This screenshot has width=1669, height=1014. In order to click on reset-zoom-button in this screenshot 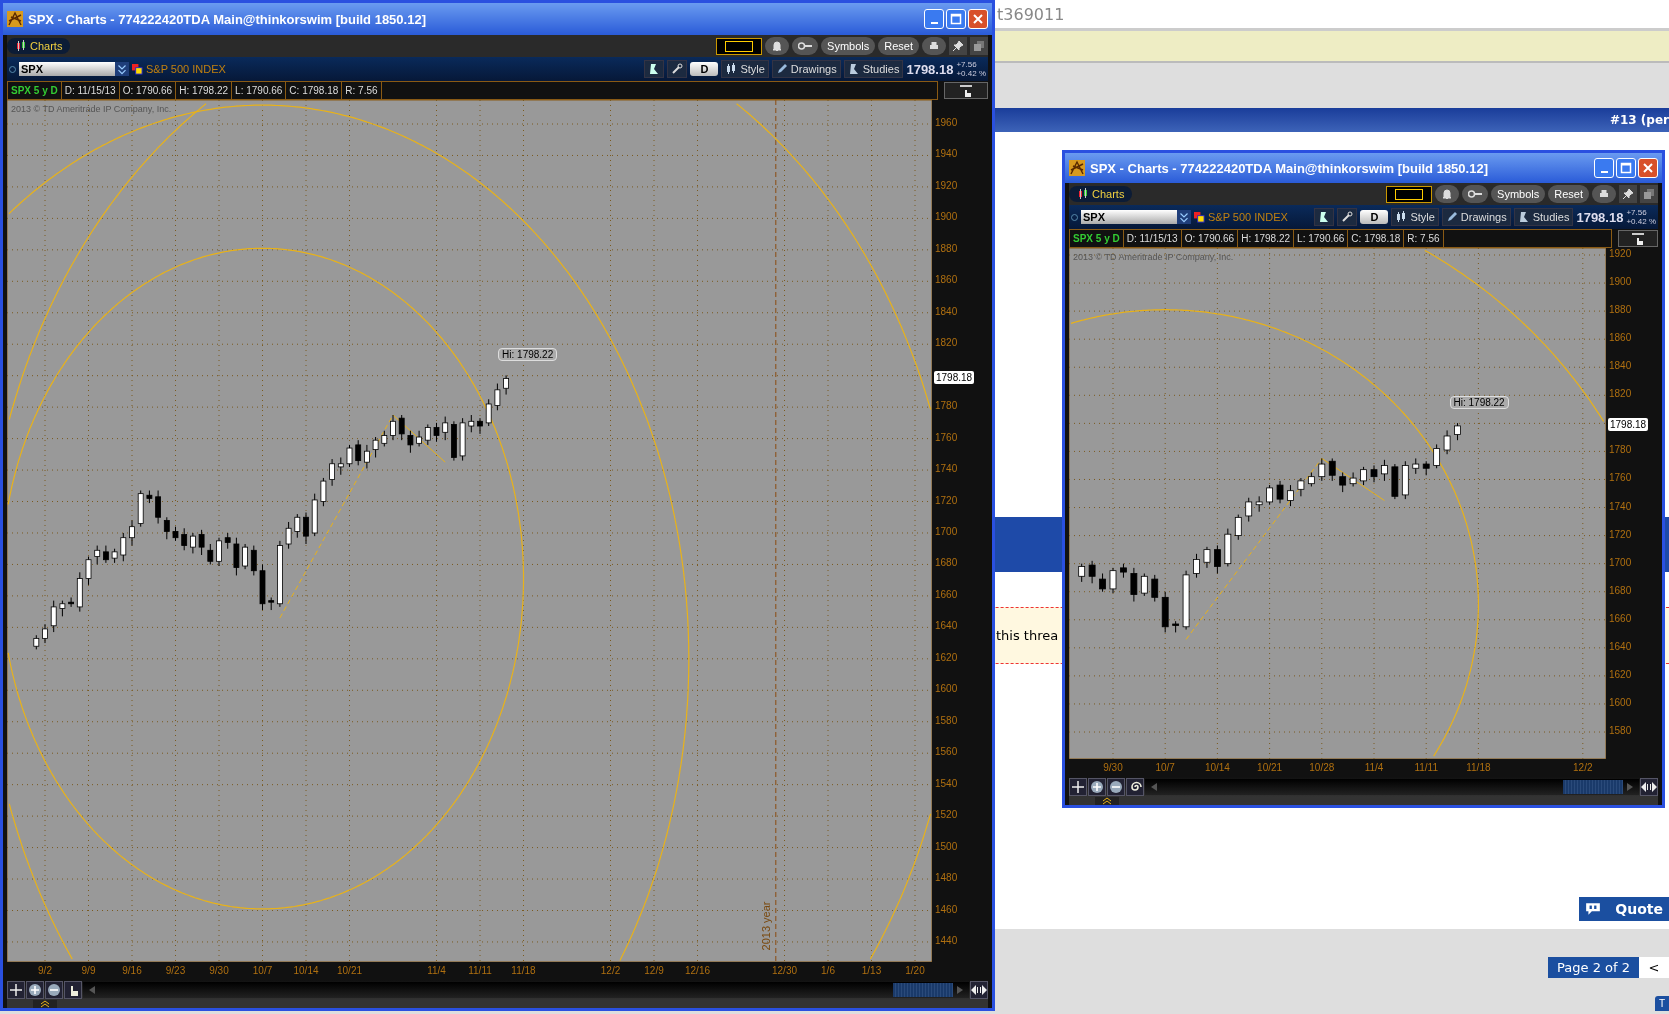, I will do `click(1135, 787)`.